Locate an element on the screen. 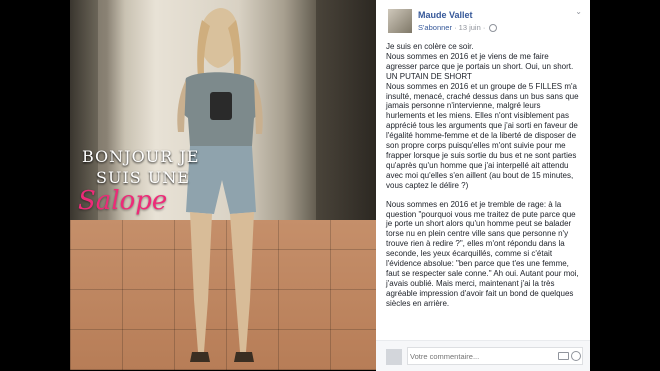 The height and width of the screenshot is (371, 660). follow-link: S'abonner is located at coordinates (435, 27).